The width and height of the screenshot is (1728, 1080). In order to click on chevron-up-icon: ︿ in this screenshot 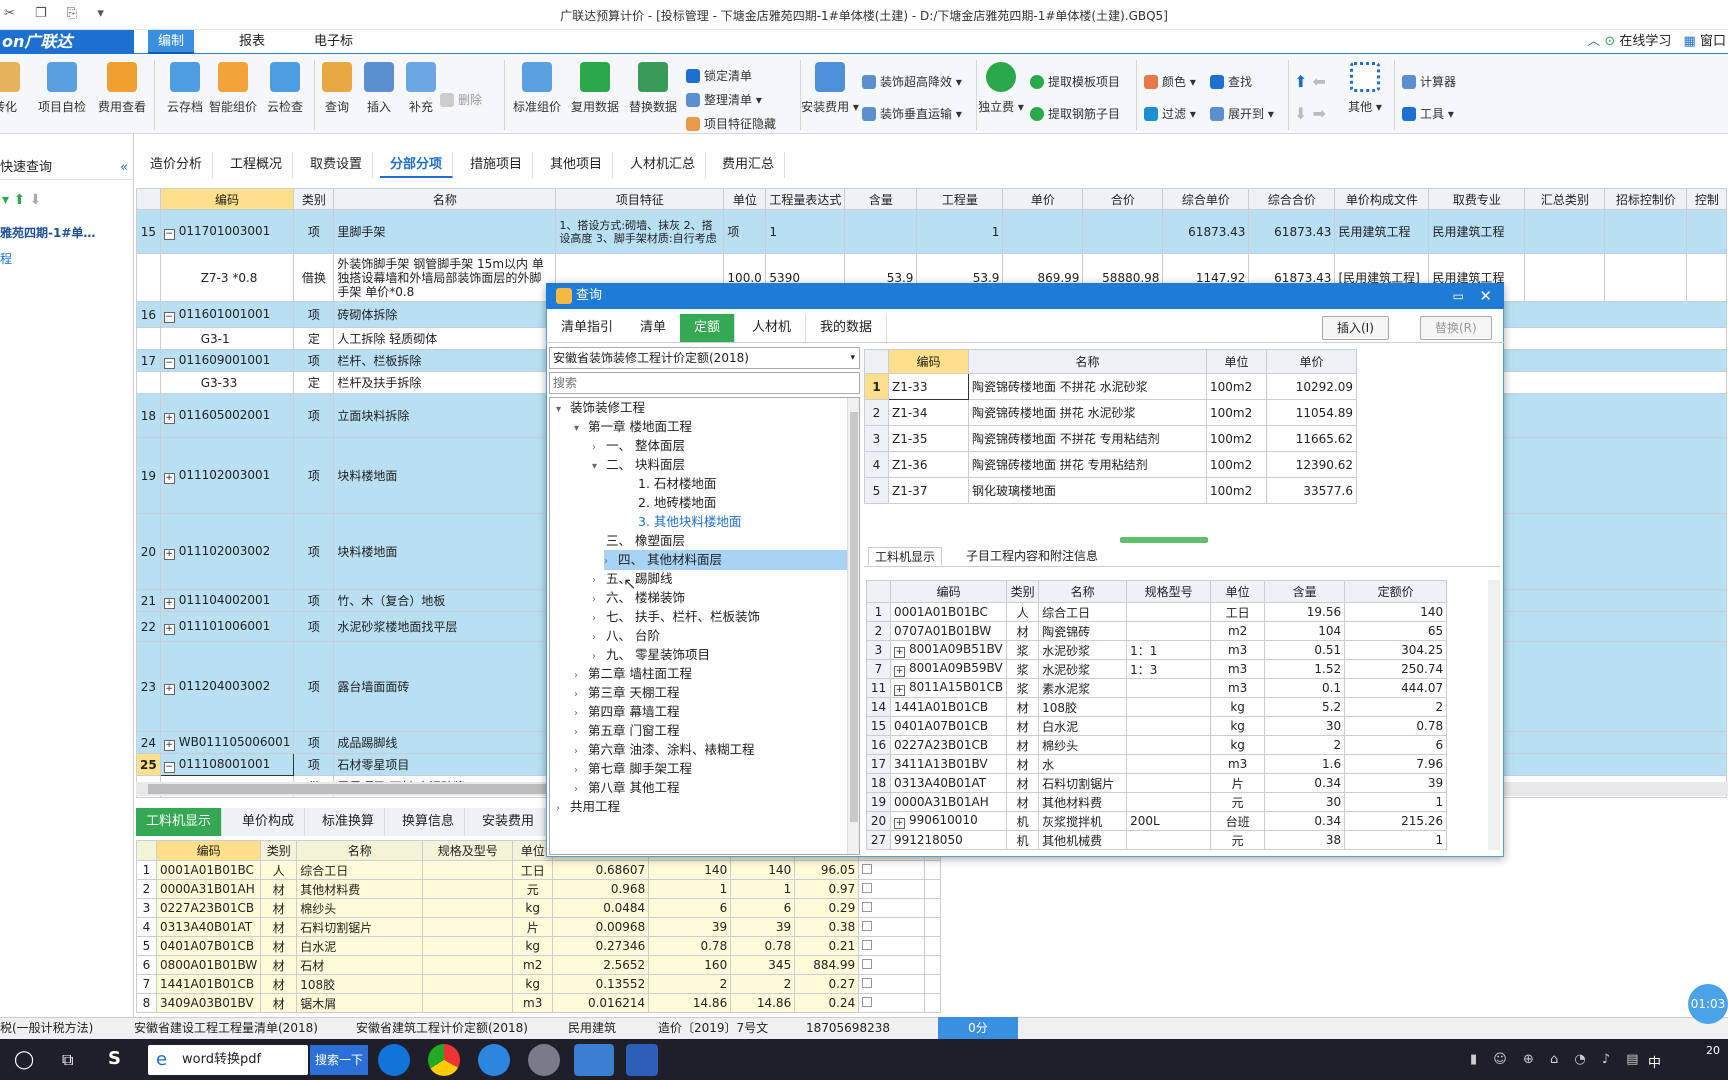, I will do `click(1593, 41)`.